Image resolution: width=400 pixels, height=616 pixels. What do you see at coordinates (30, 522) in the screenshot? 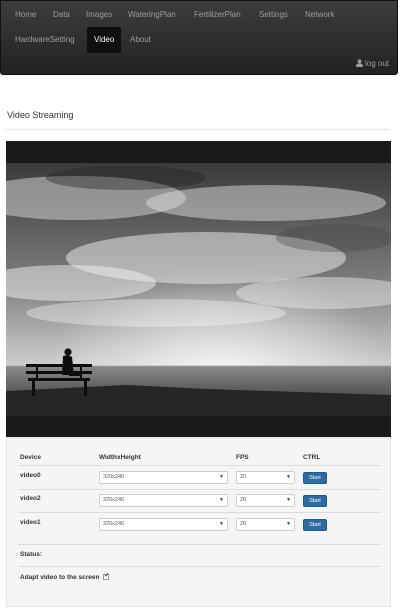
I see `device-name: video1` at bounding box center [30, 522].